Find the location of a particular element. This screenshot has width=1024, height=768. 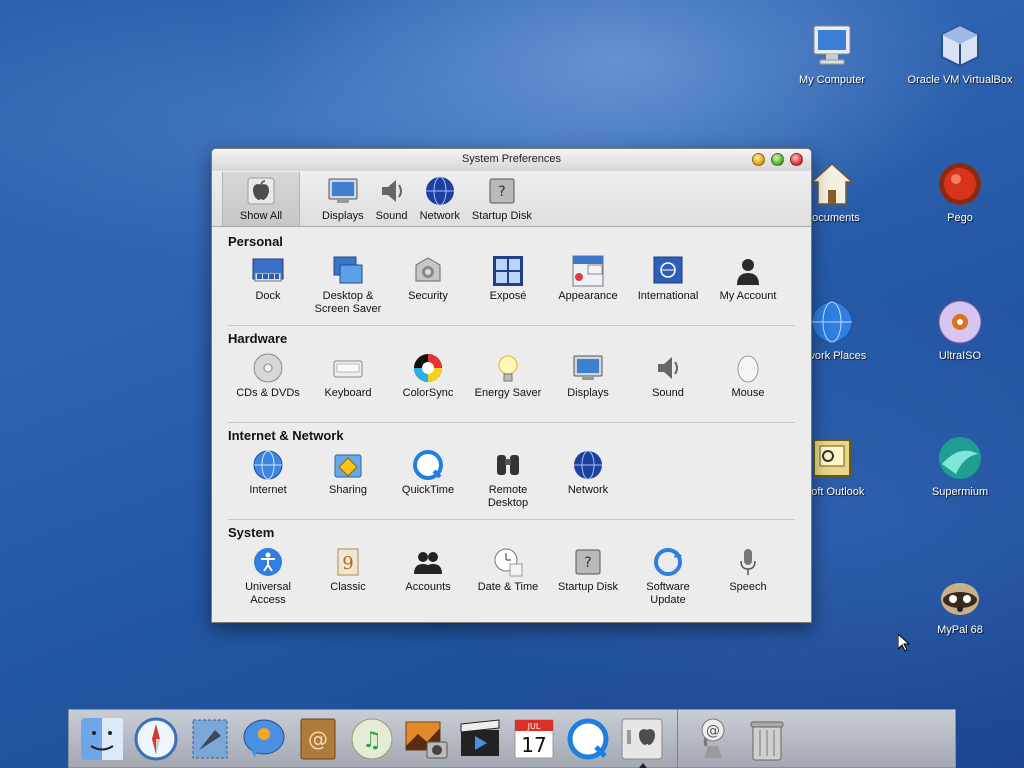

pane-accounts: Accounts is located at coordinates (428, 579).